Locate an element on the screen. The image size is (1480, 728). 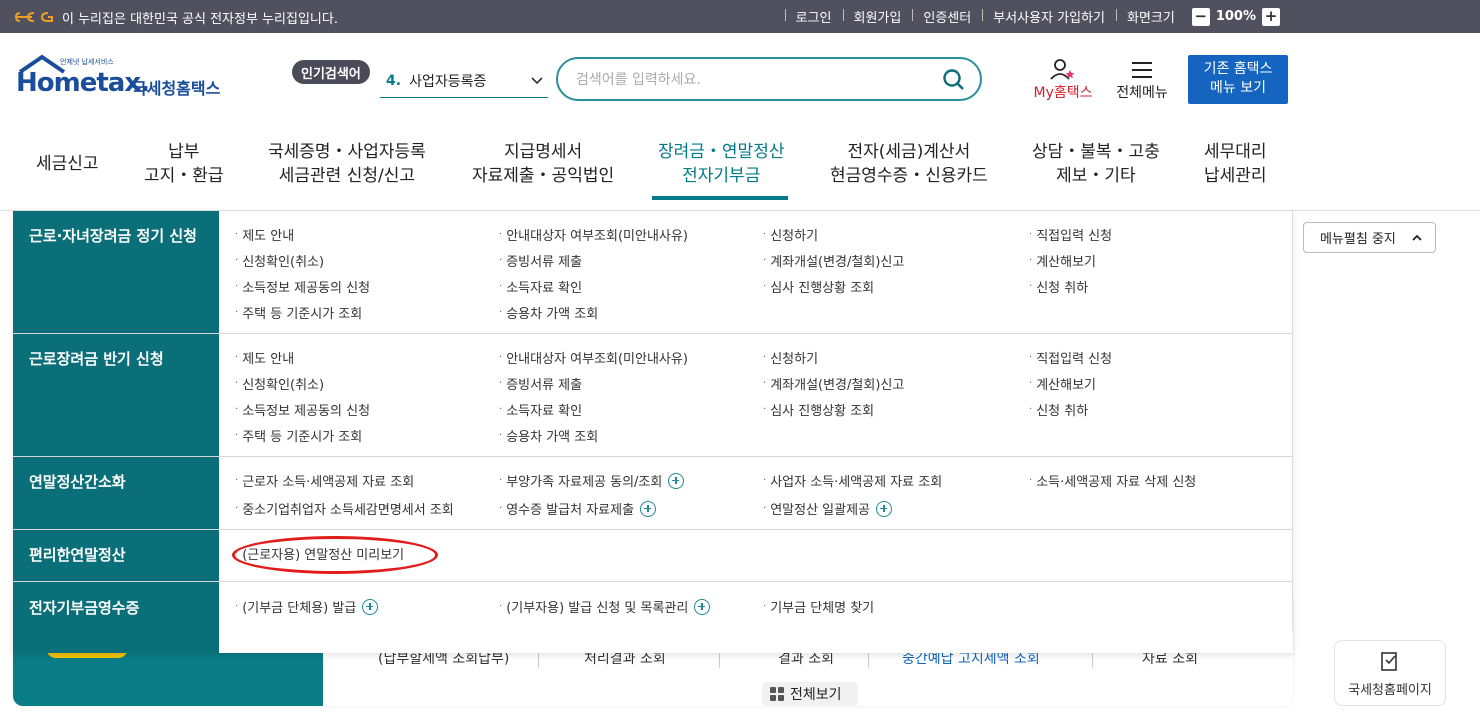
old-hometax-menu-button: 기존 홈택스 메뉴 보기 is located at coordinates (1238, 79).